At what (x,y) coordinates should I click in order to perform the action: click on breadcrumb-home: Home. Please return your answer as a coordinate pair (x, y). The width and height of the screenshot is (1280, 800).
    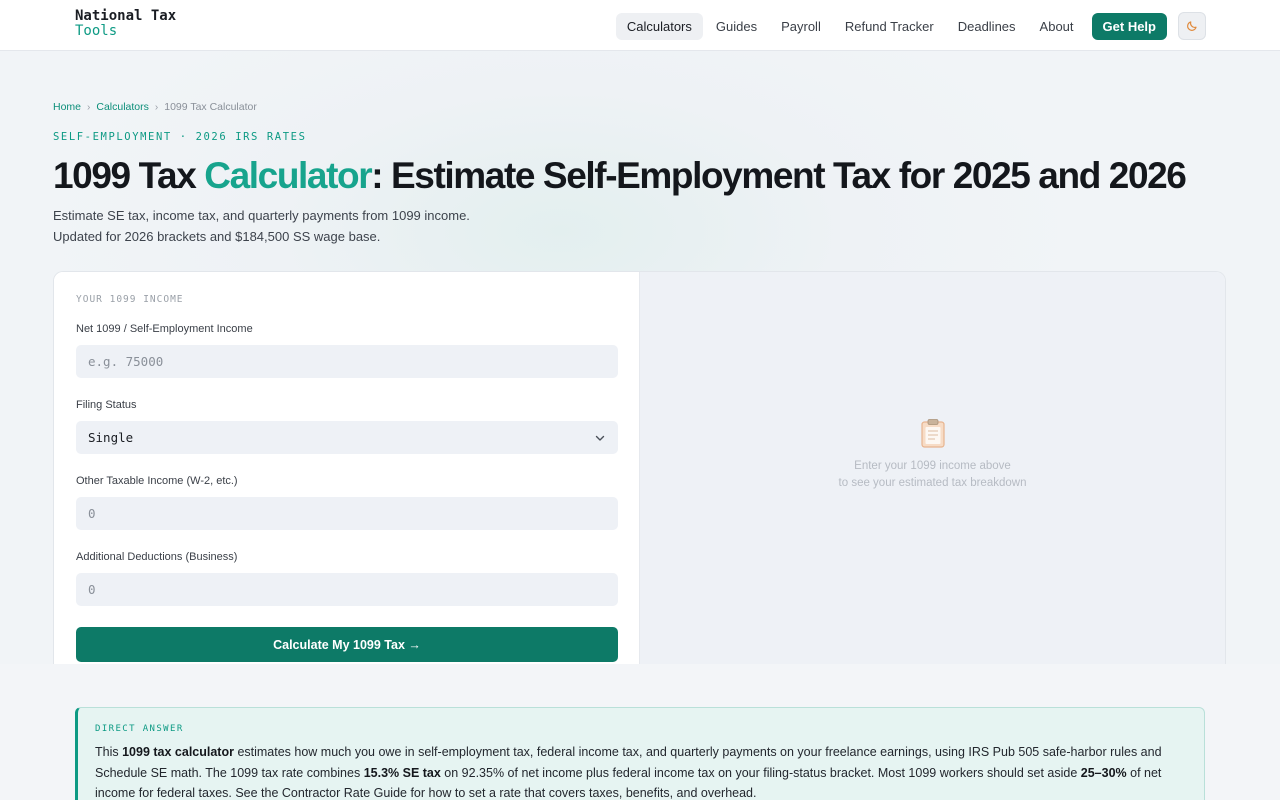
    Looking at the image, I should click on (67, 107).